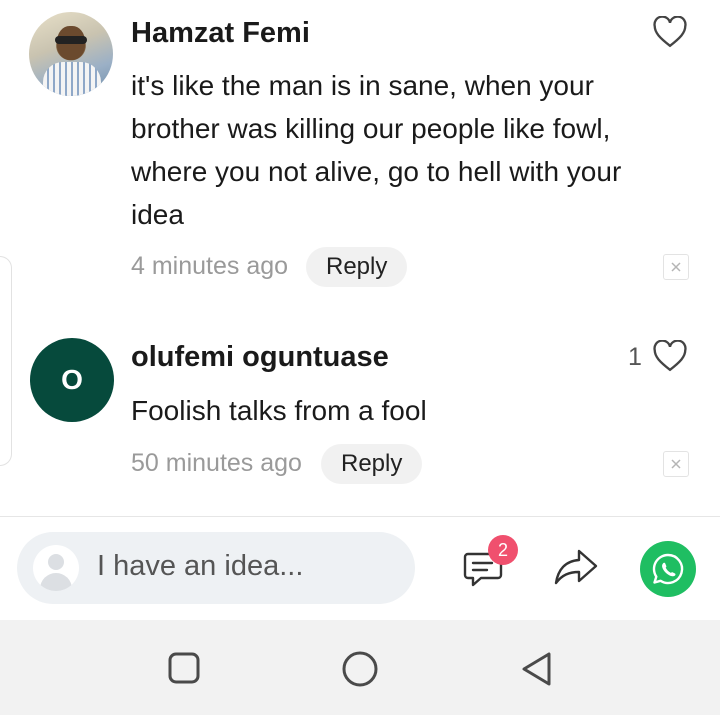 The height and width of the screenshot is (715, 720). What do you see at coordinates (576, 567) in the screenshot?
I see `share-arrow-icon` at bounding box center [576, 567].